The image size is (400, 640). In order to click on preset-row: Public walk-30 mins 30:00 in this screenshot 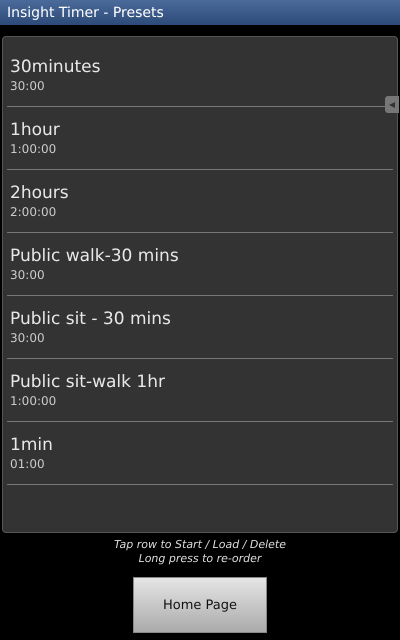, I will do `click(200, 264)`.